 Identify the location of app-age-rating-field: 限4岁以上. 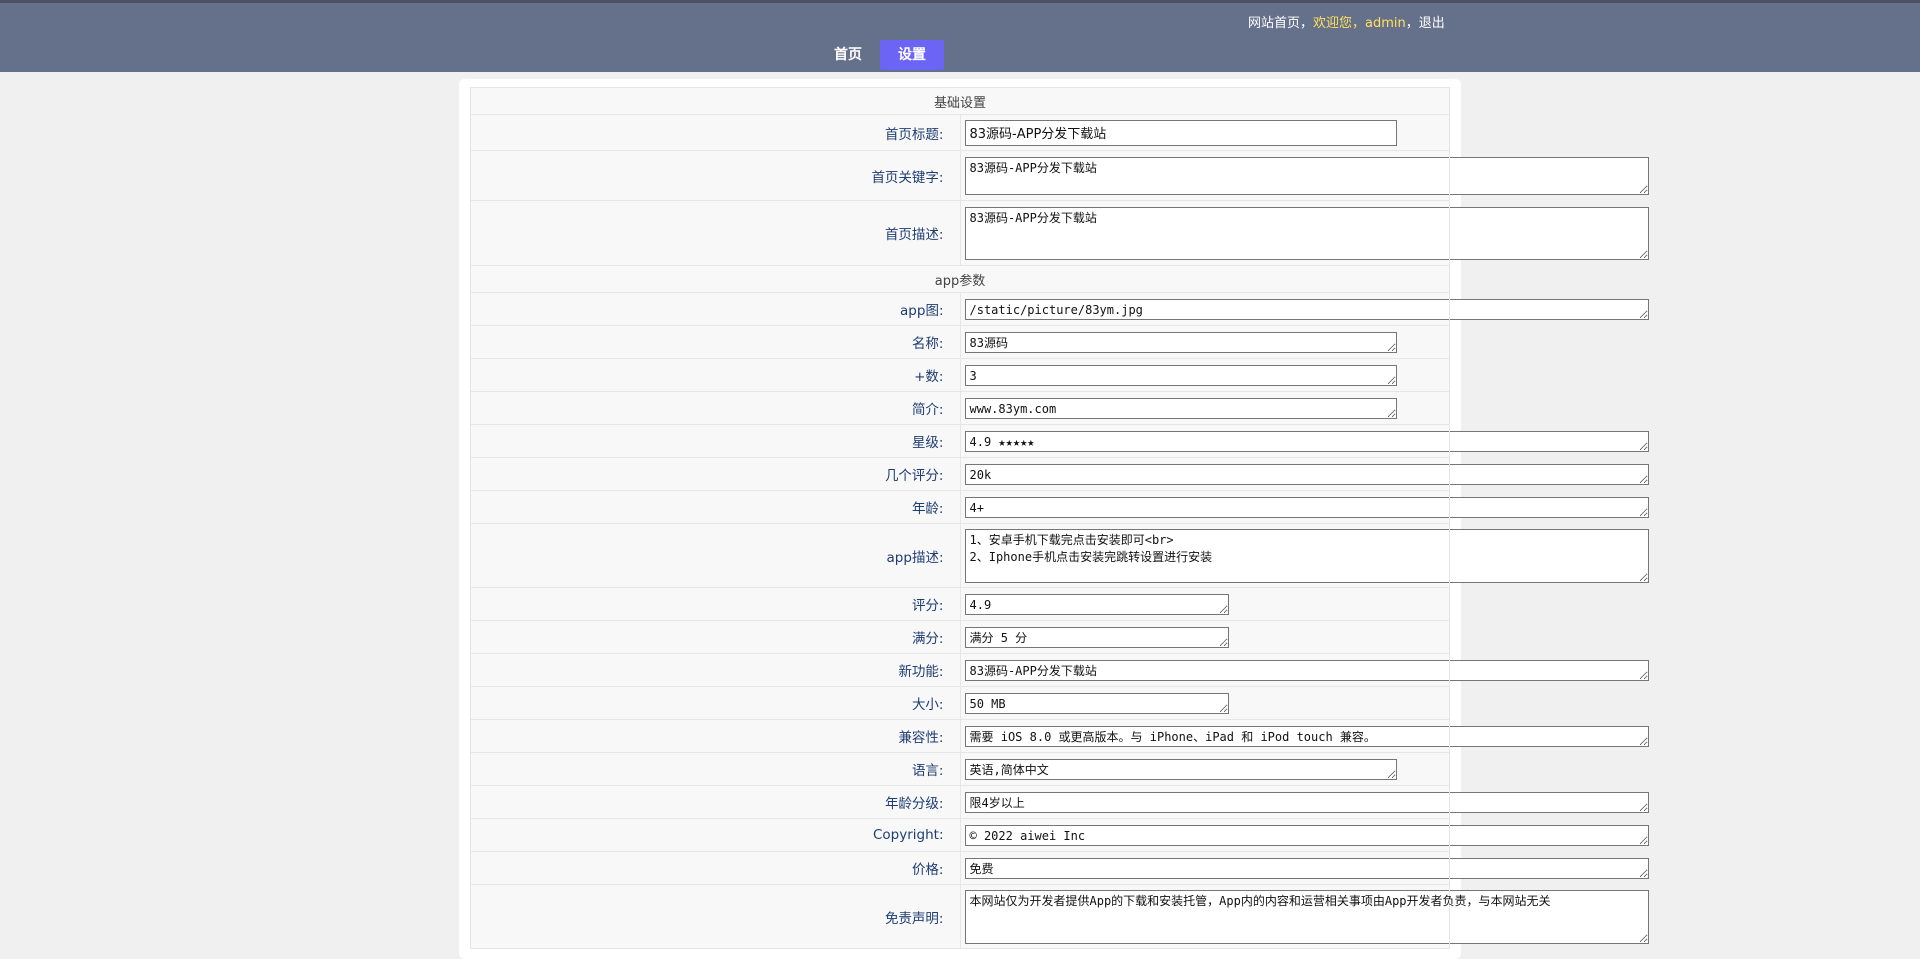
(1306, 802).